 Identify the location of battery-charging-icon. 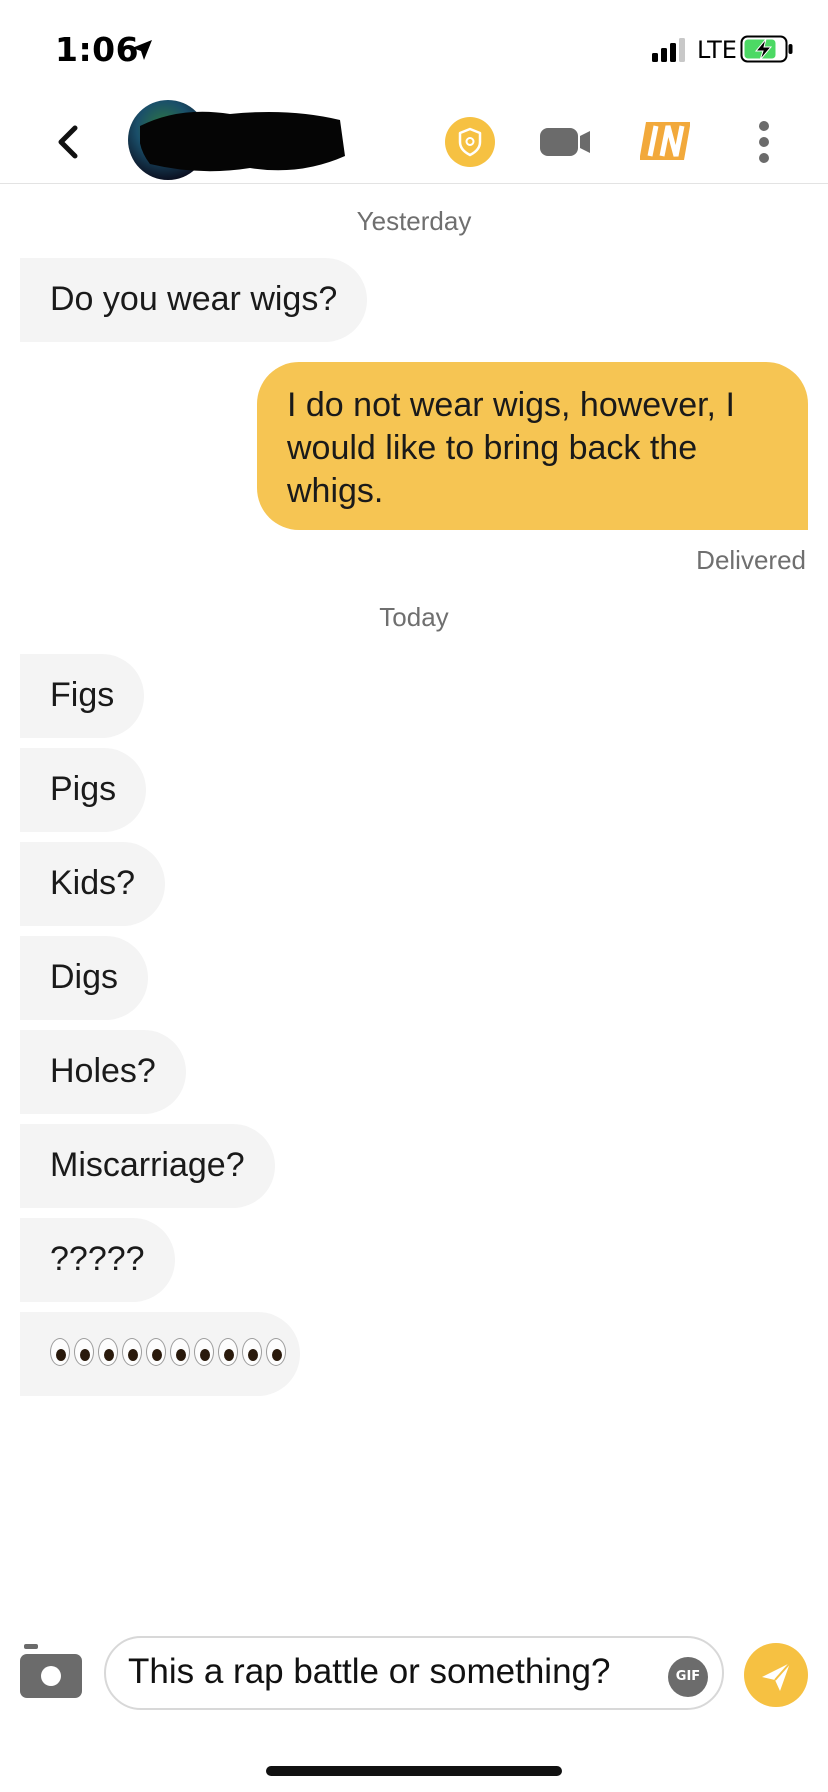
(766, 49).